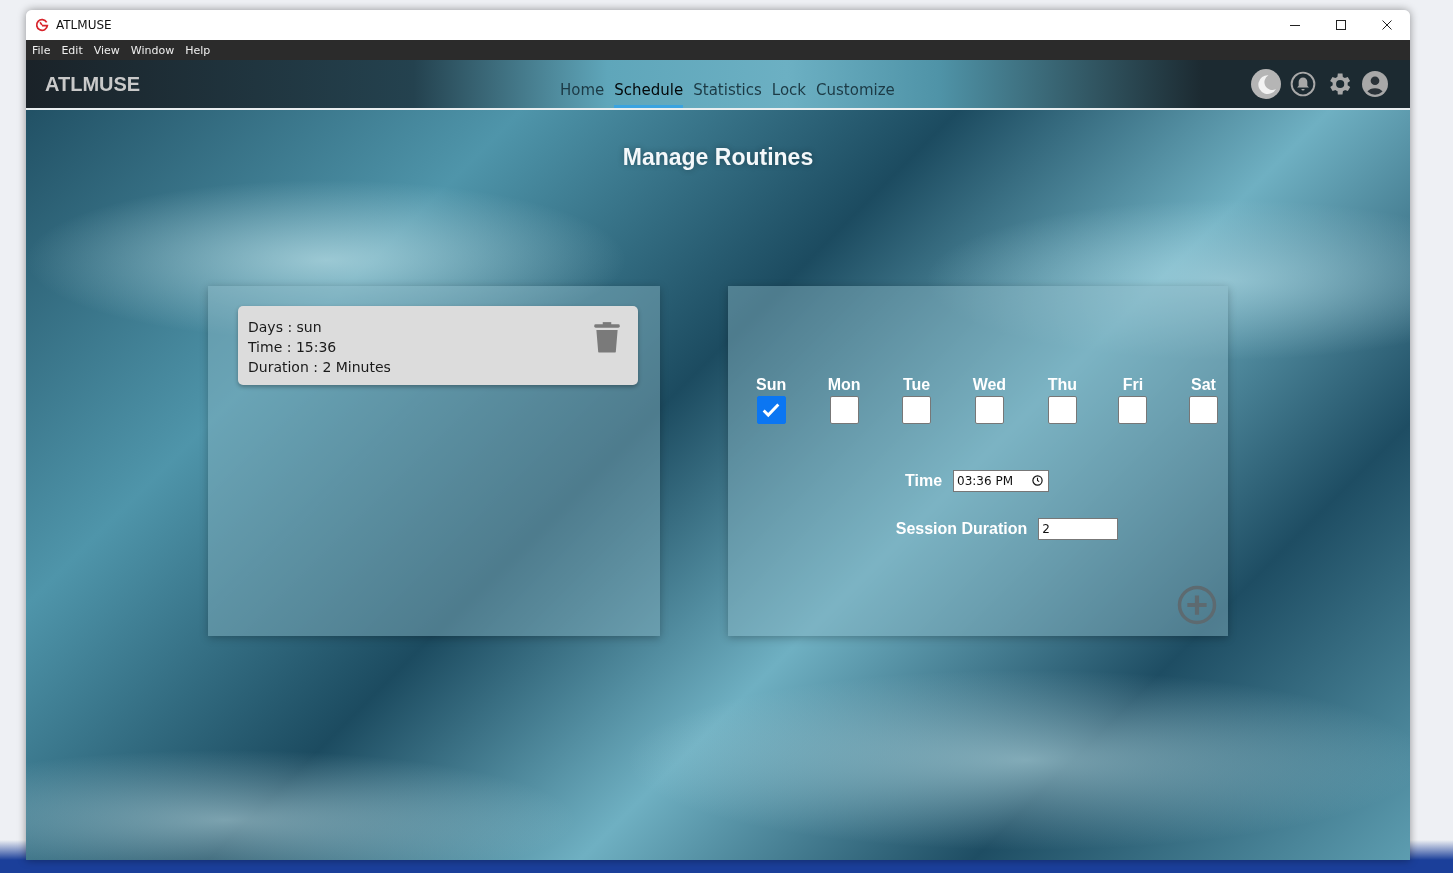  What do you see at coordinates (844, 385) in the screenshot?
I see `day-label: Mon` at bounding box center [844, 385].